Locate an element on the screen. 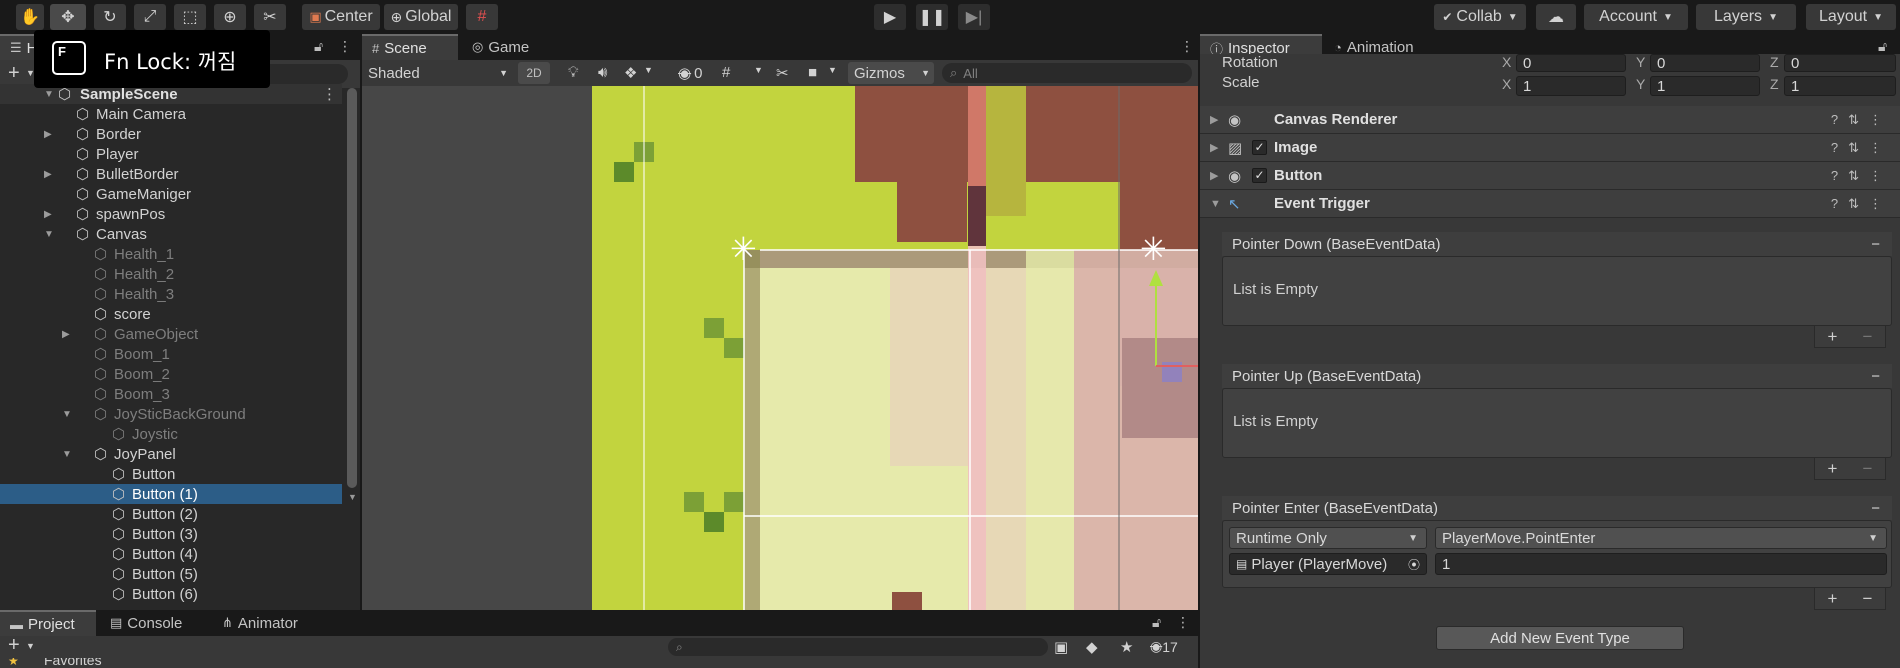 Image resolution: width=1900 pixels, height=668 pixels. hierarchy-item: ⬡ Button is located at coordinates (171, 474).